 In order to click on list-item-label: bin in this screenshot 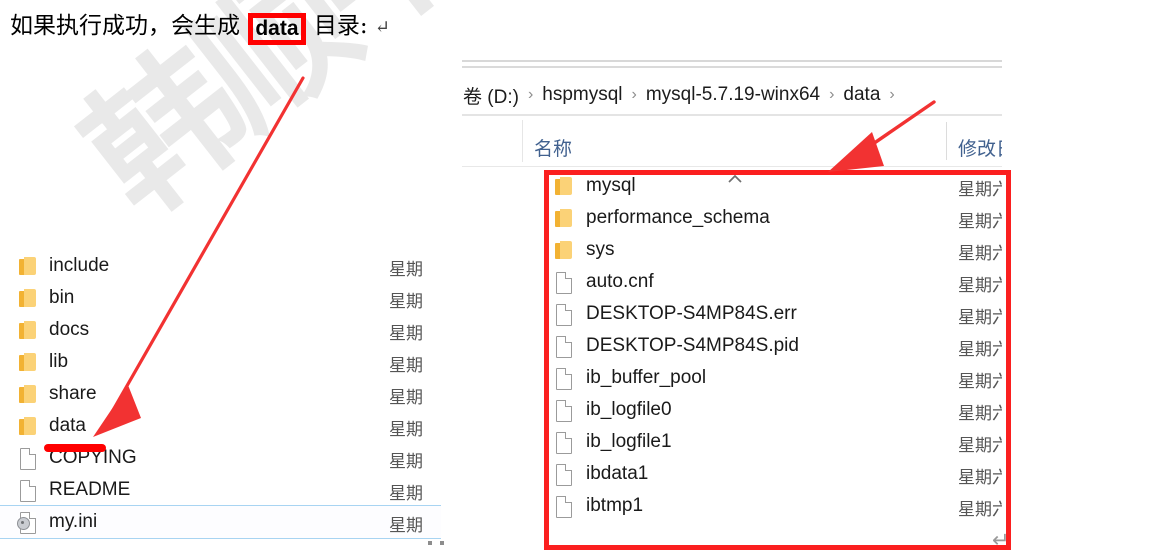, I will do `click(62, 297)`.